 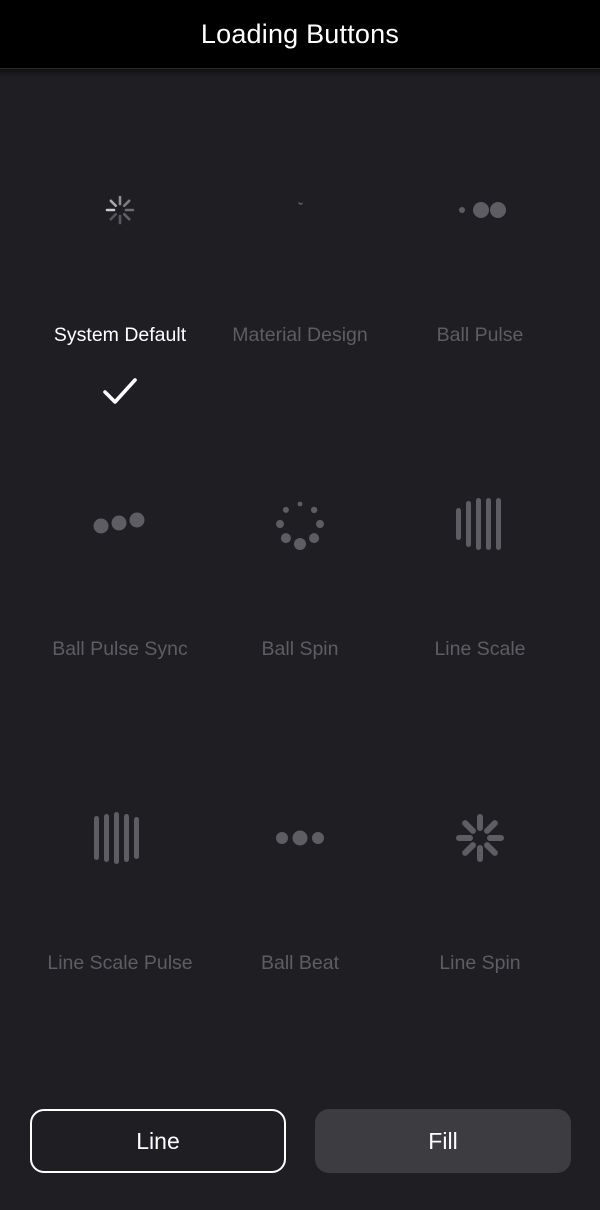 I want to click on material-design-spinner-icon, so click(x=300, y=210).